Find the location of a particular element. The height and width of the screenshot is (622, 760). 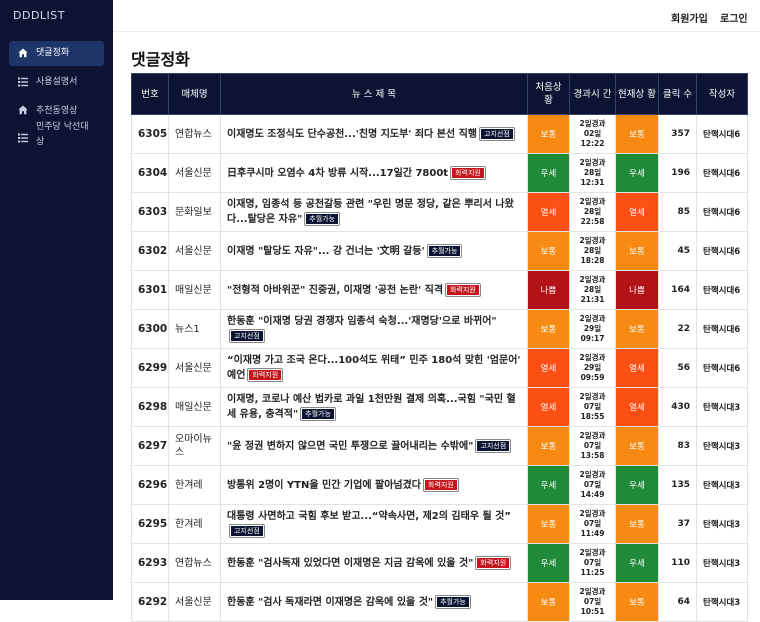

news-title-link: 대통령 사면하고 국힘 후보 받고...“약속사면, 제2의 김태우 될 것” is located at coordinates (369, 516).